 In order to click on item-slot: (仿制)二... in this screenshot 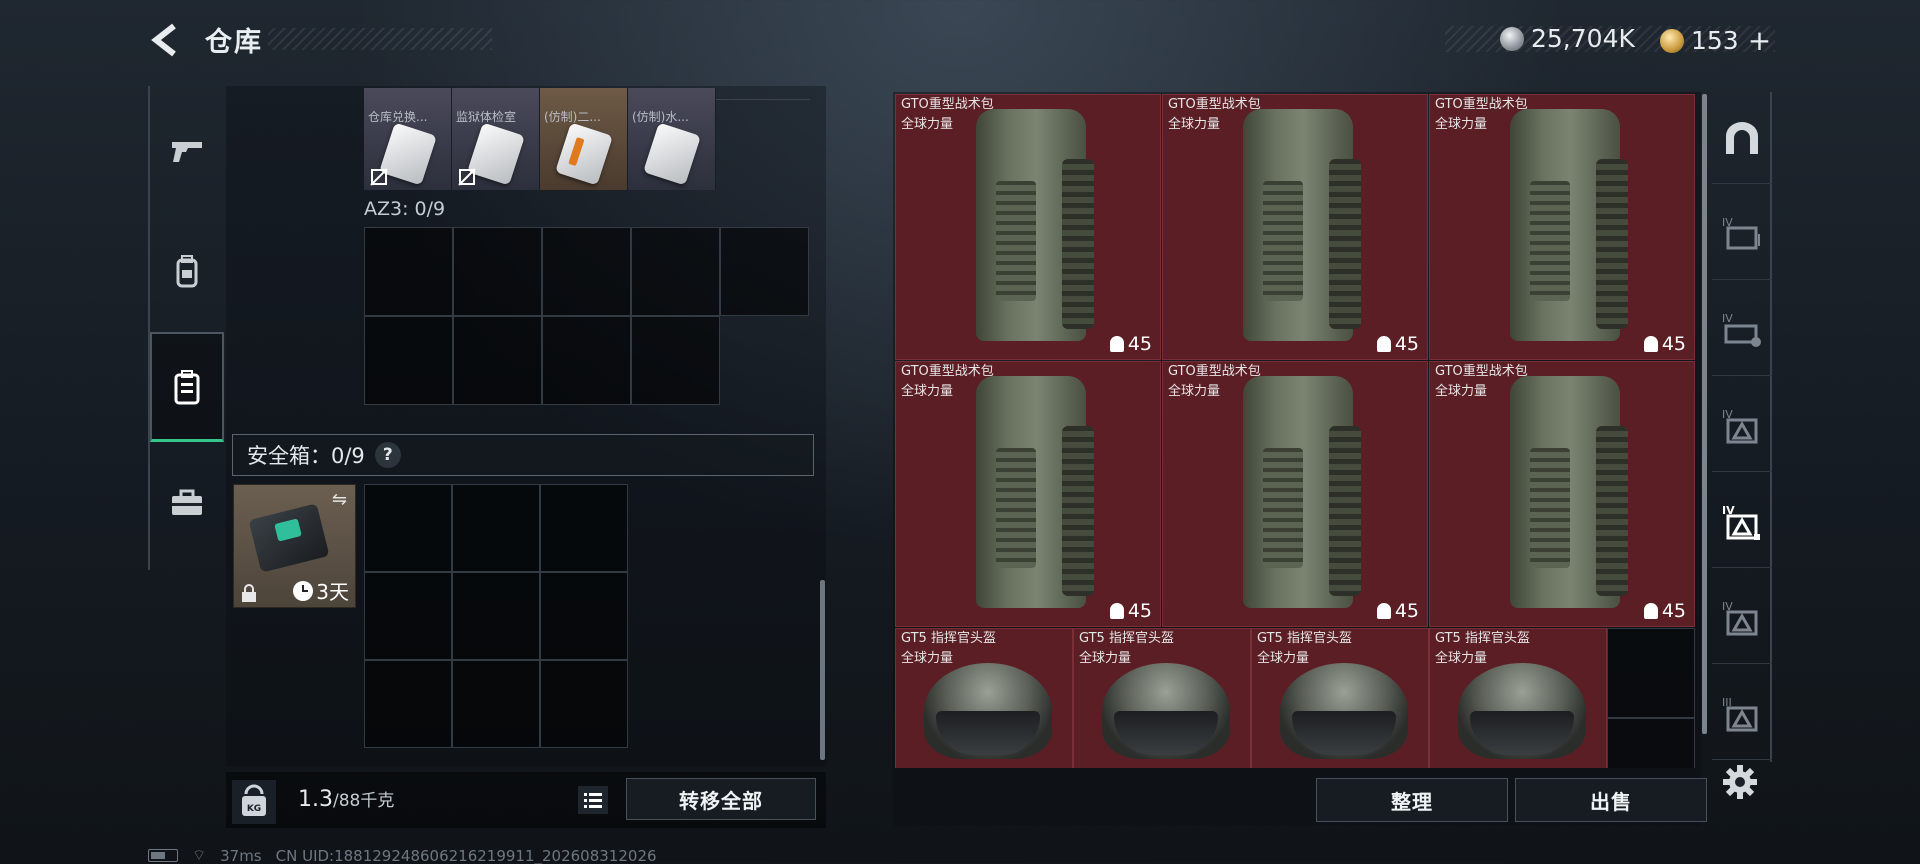, I will do `click(584, 139)`.